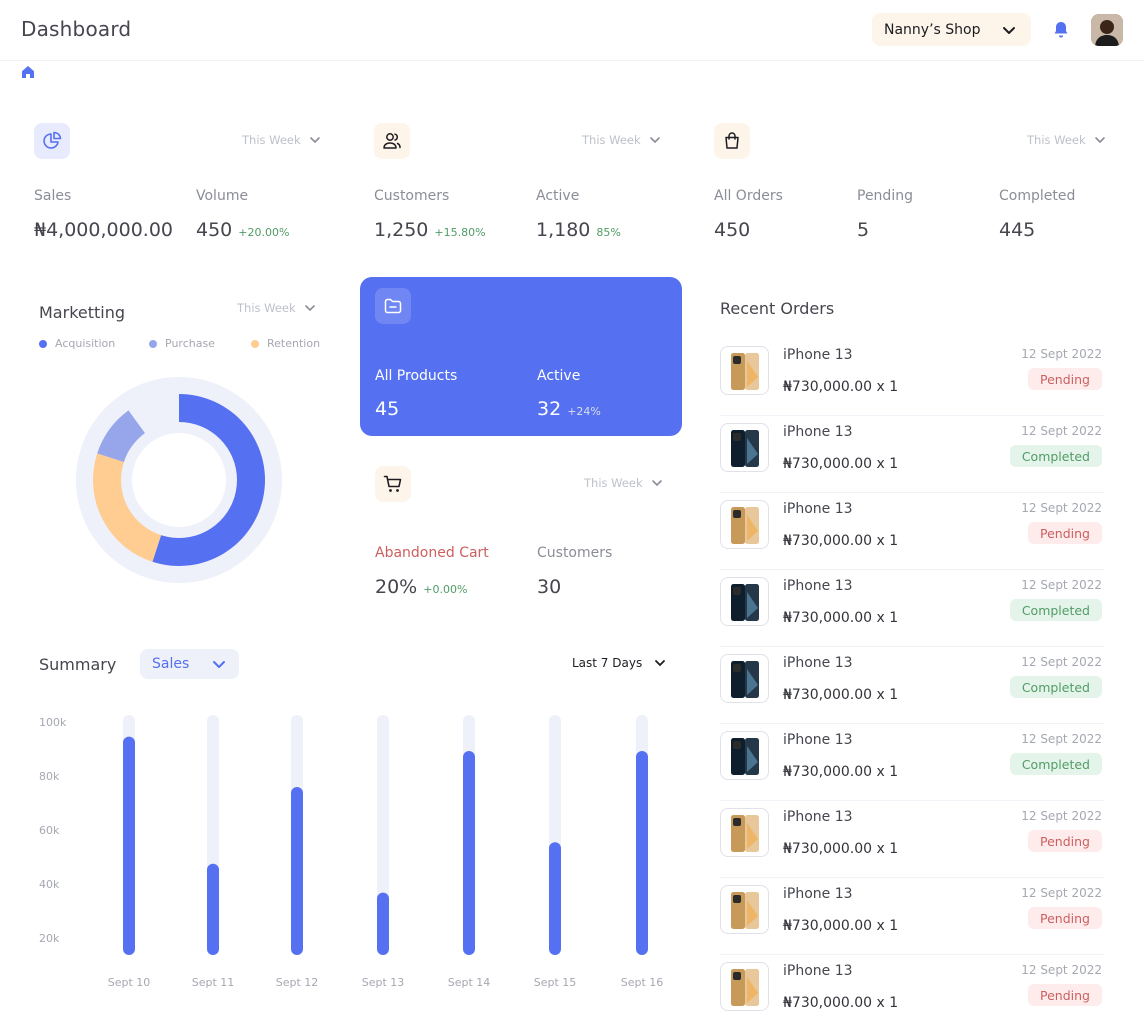 This screenshot has width=1144, height=1024. Describe the element at coordinates (584, 411) in the screenshot. I see `active-products-delta: +24%` at that location.